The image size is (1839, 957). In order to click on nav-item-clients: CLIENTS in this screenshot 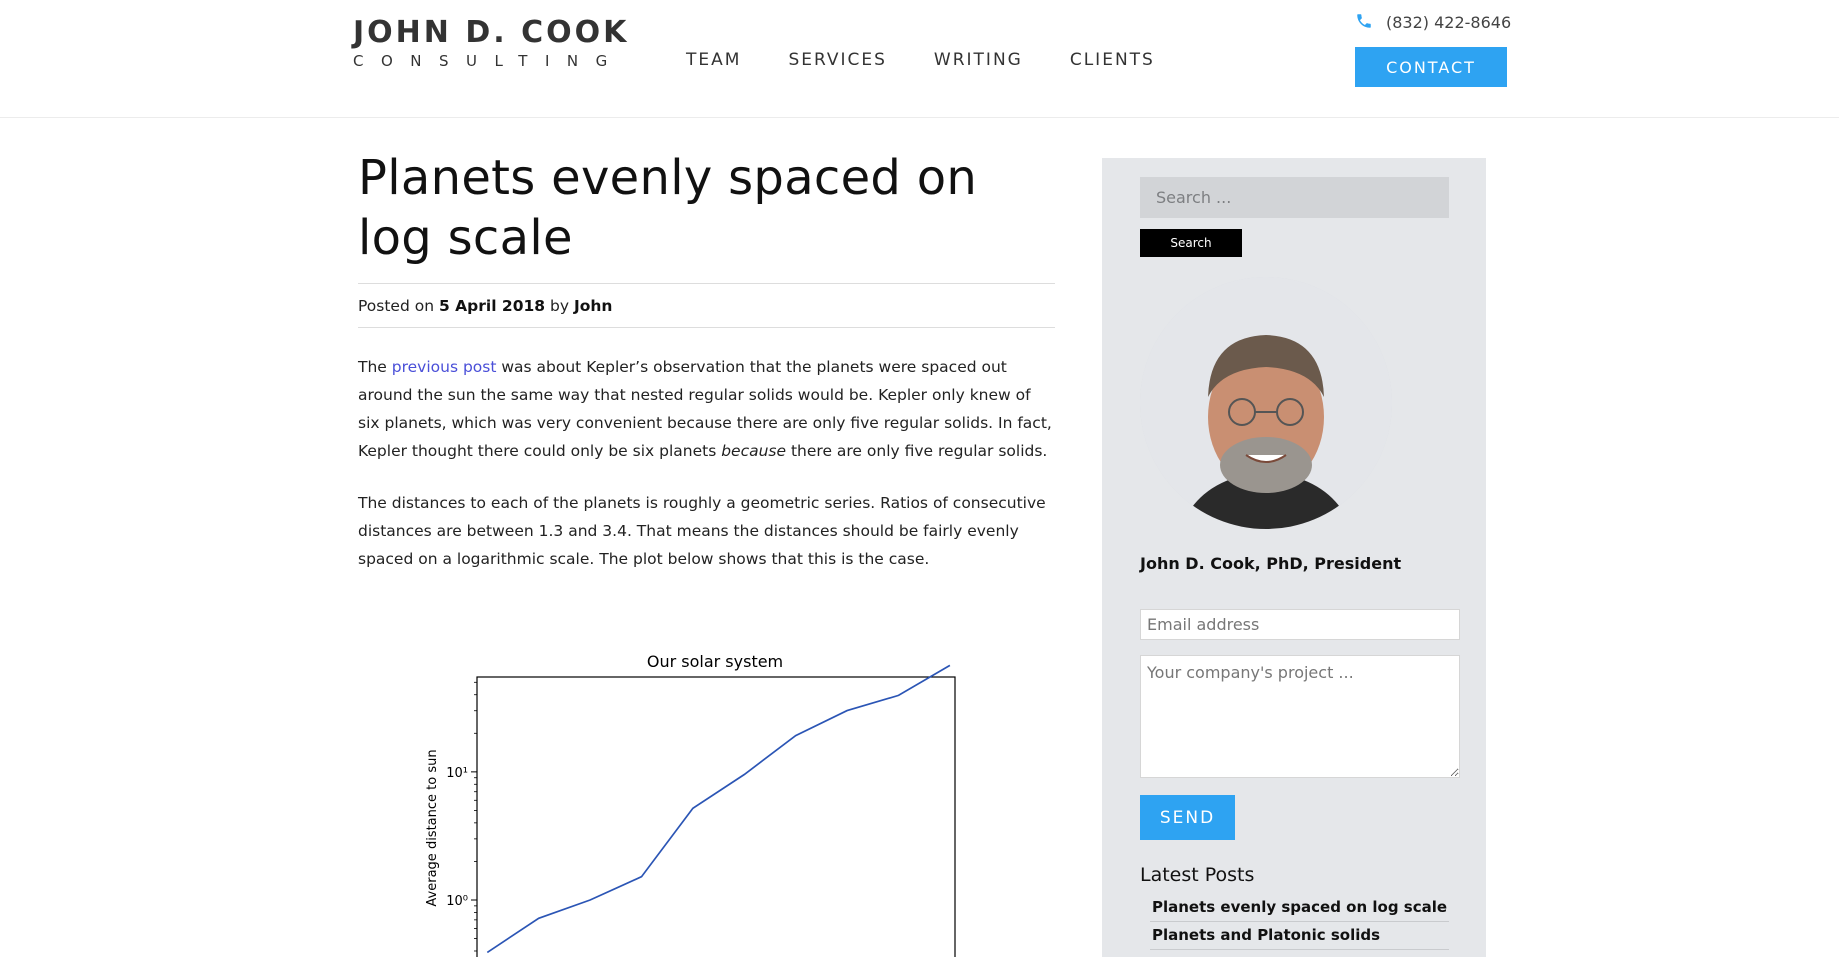, I will do `click(1112, 60)`.